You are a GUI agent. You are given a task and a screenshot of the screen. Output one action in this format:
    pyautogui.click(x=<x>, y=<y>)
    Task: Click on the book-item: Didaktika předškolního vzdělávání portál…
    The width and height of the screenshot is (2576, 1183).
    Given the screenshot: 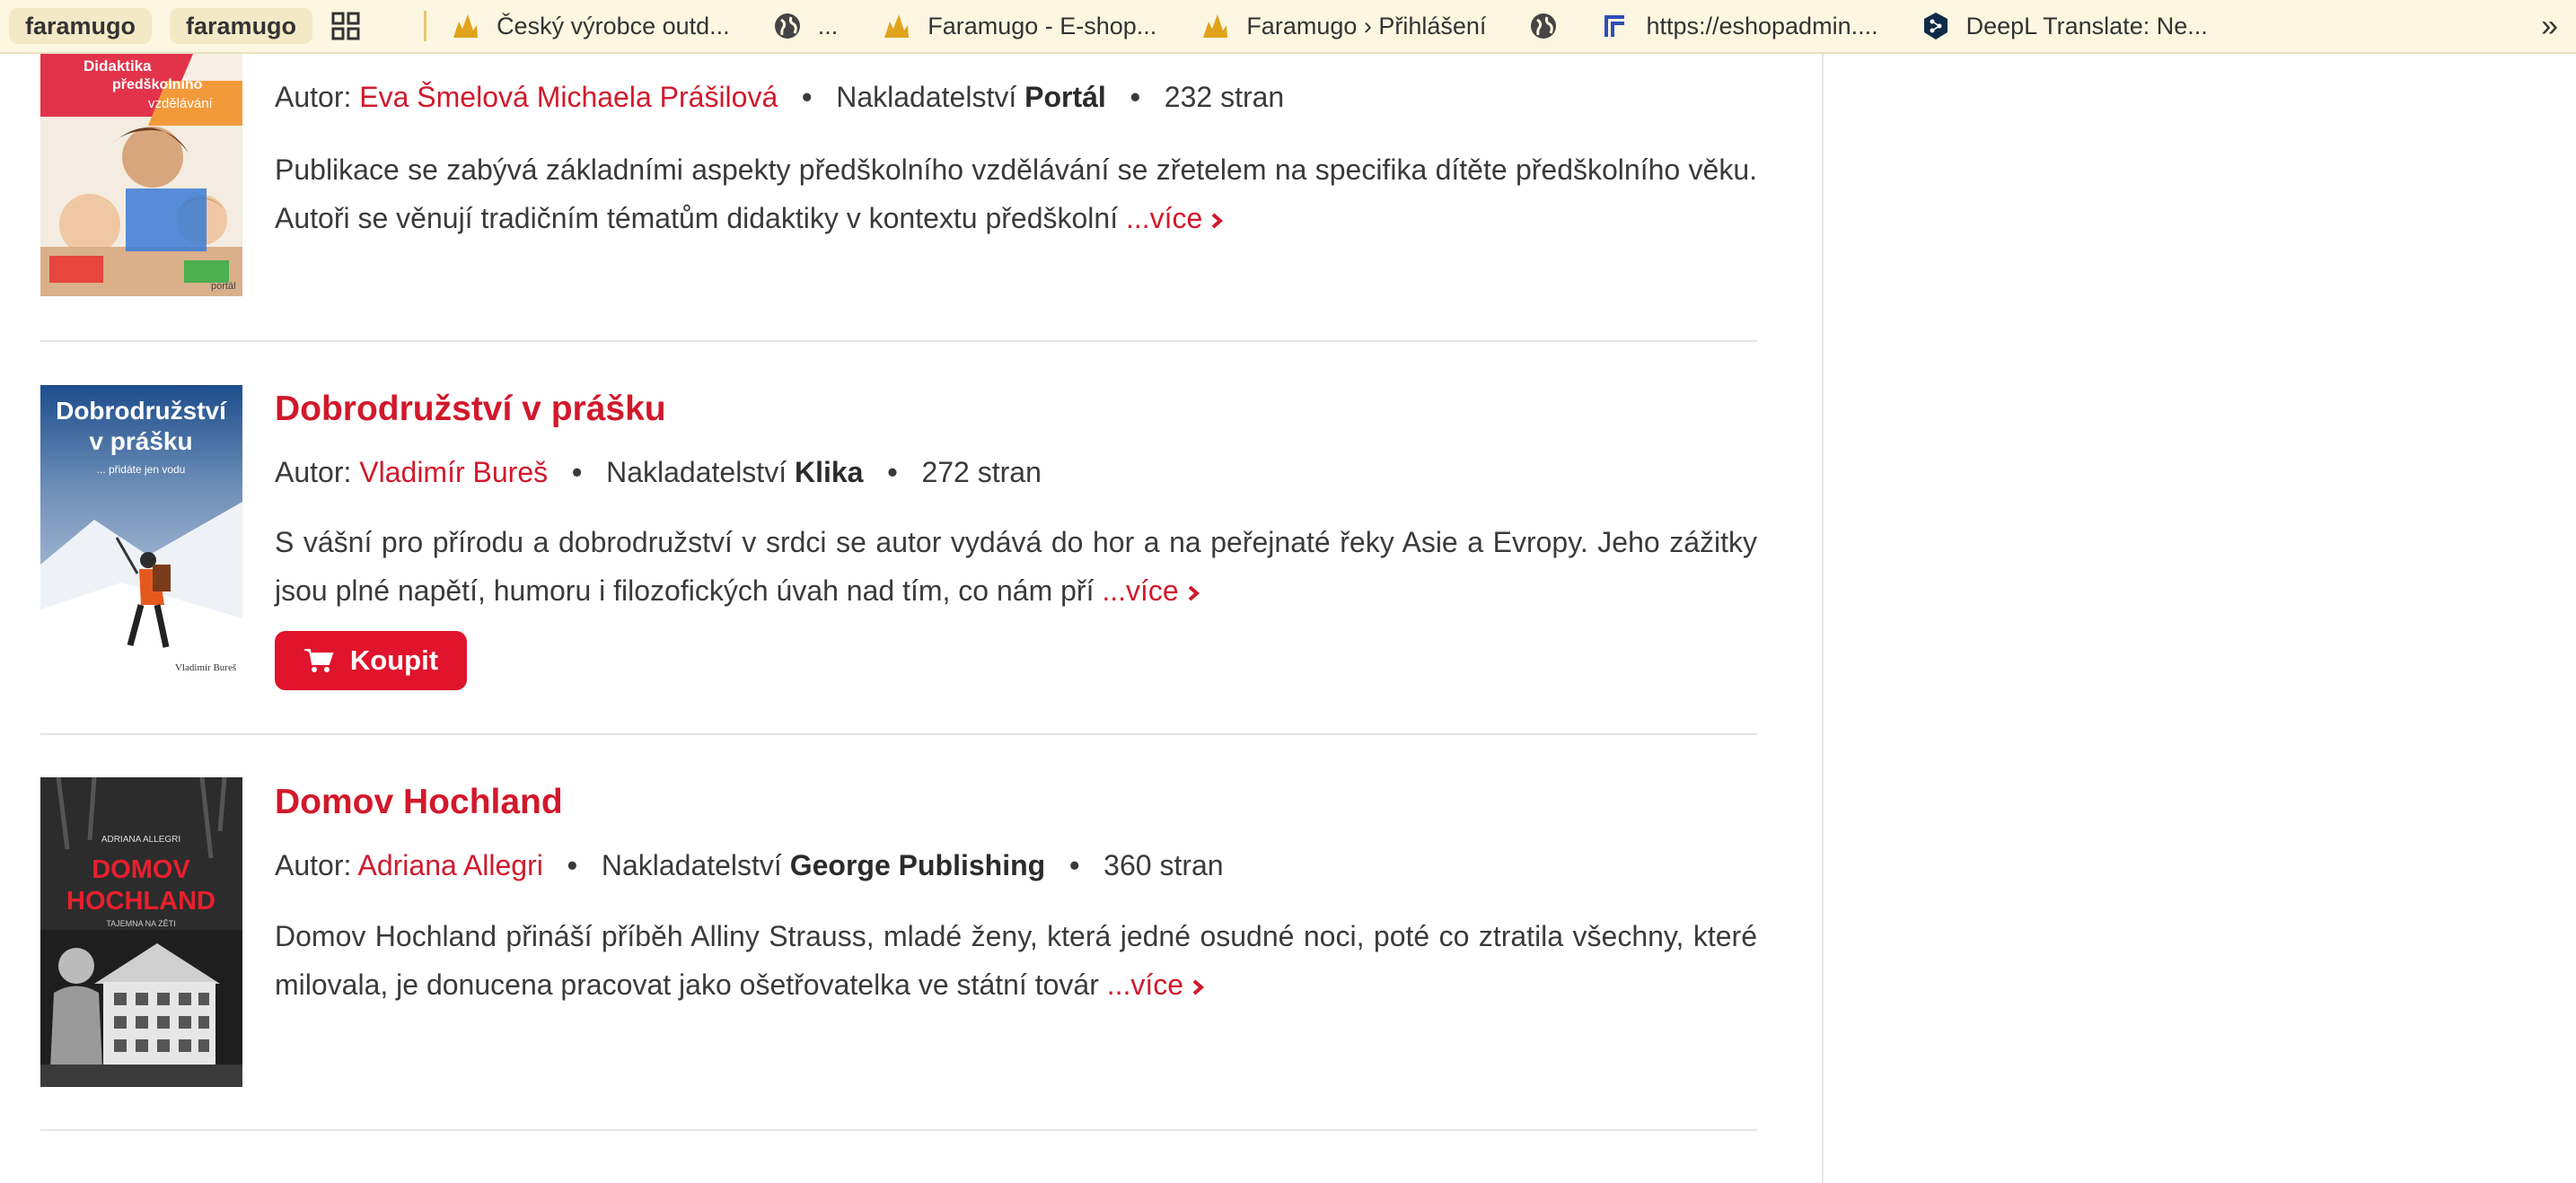 What is the action you would take?
    pyautogui.click(x=899, y=175)
    